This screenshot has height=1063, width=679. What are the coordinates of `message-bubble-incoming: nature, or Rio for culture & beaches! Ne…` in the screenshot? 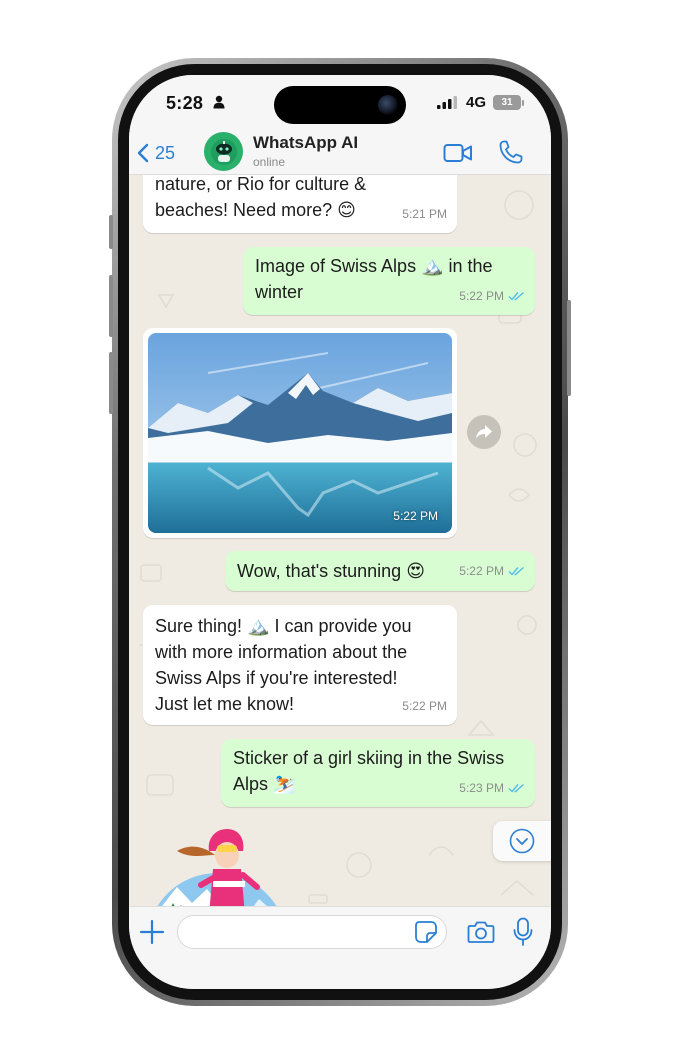 It's located at (300, 204).